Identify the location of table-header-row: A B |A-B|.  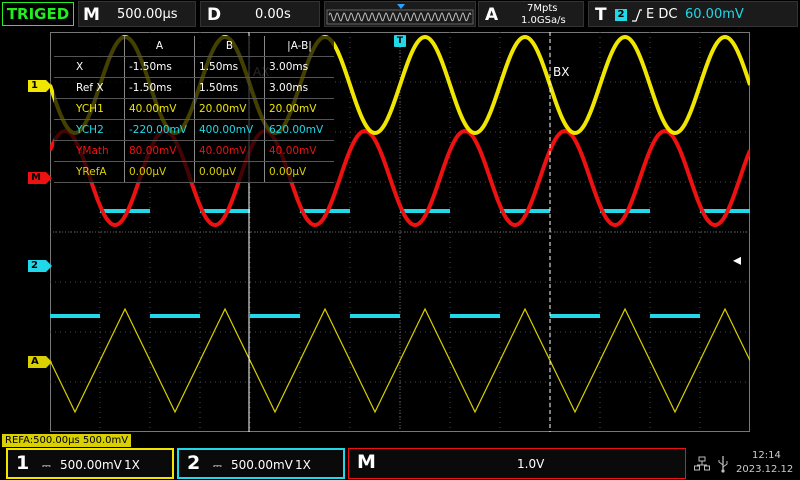
(194, 46).